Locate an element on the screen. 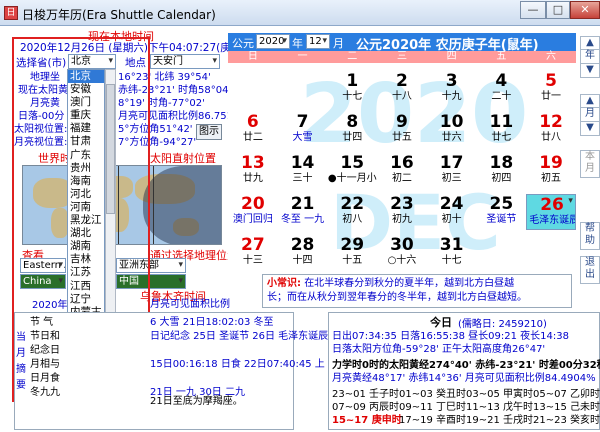 Image resolution: width=600 pixels, height=432 pixels. province-option: 安徽 is located at coordinates (86, 89).